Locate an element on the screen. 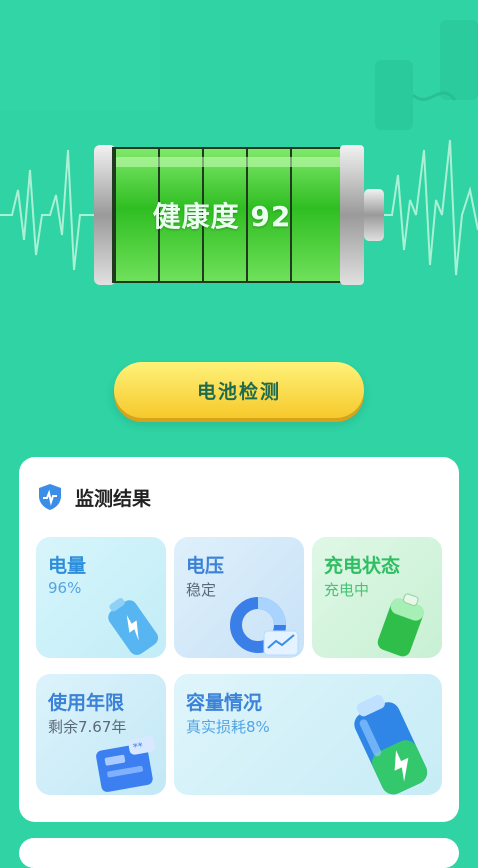  tile-service-life: 使用年限 剩余7.67年 ** is located at coordinates (101, 734).